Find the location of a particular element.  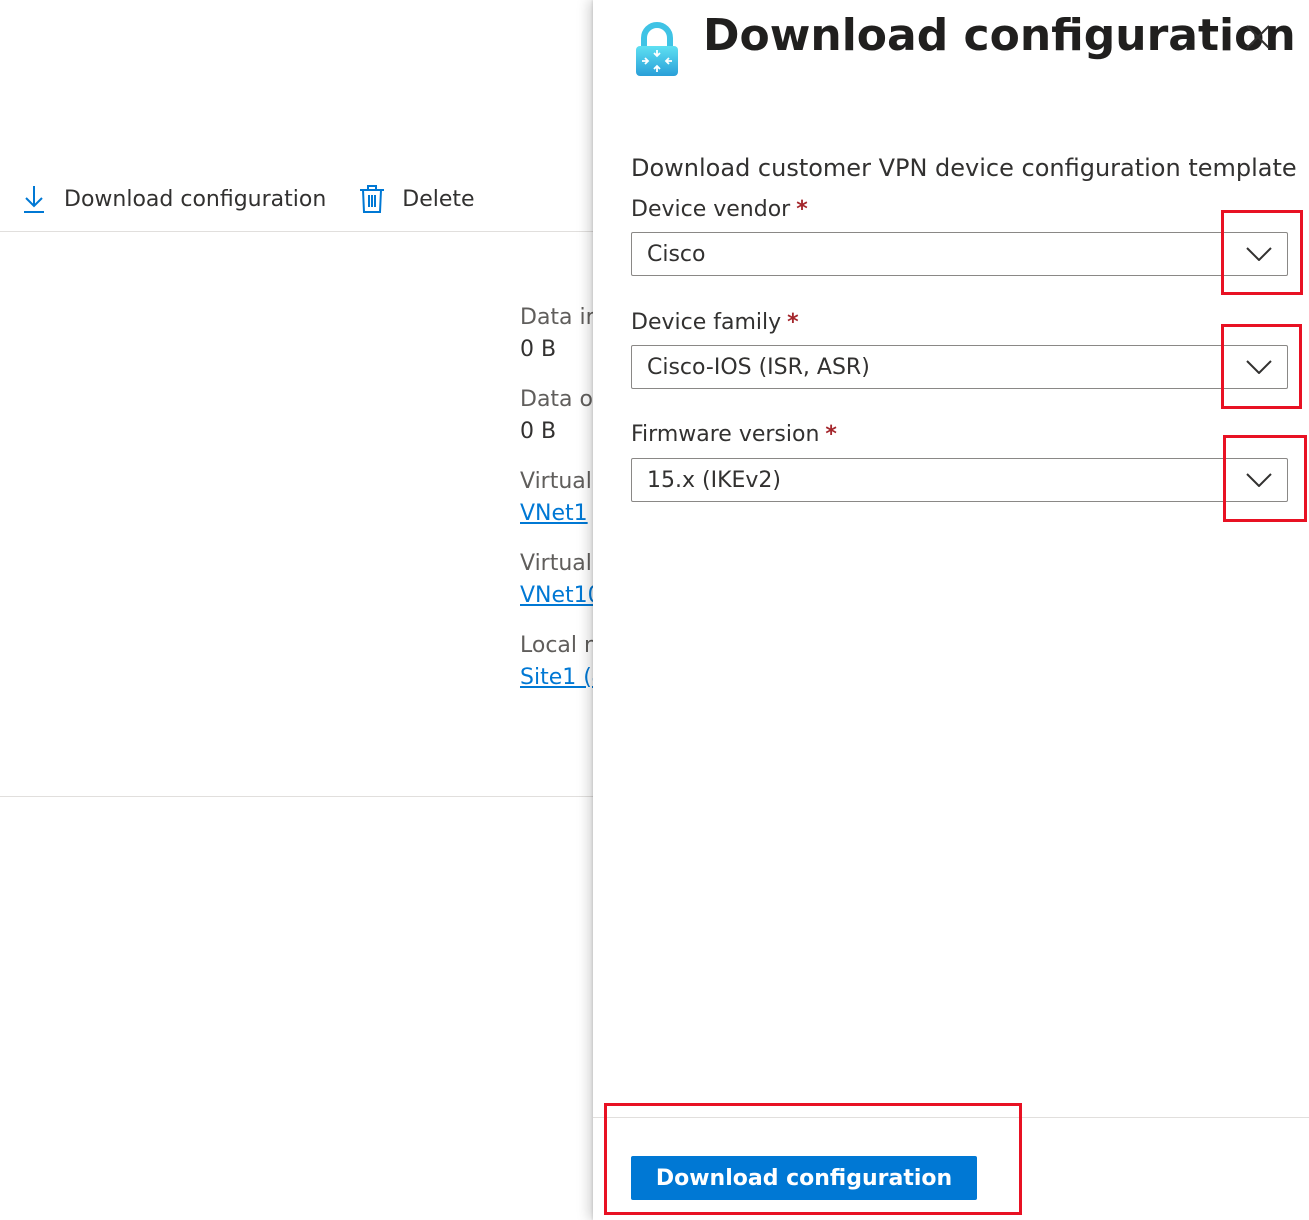

property-virtual-network-2: Virtual network VNet10 is located at coordinates (556, 589).